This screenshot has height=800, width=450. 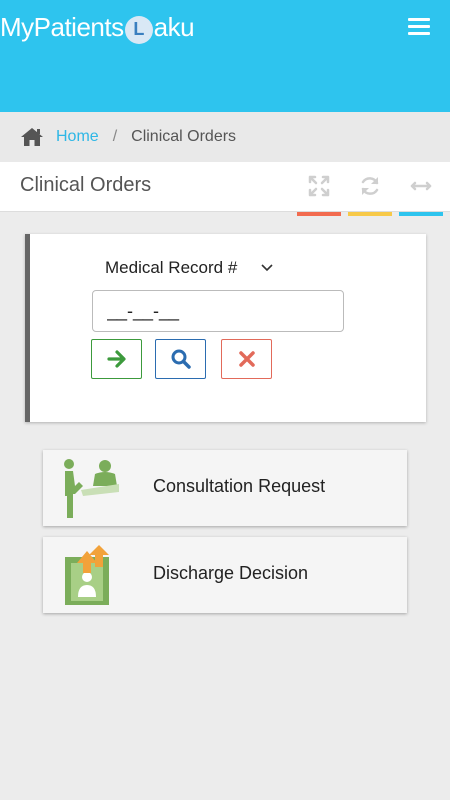 I want to click on hamburger-menu-icon, so click(x=419, y=27).